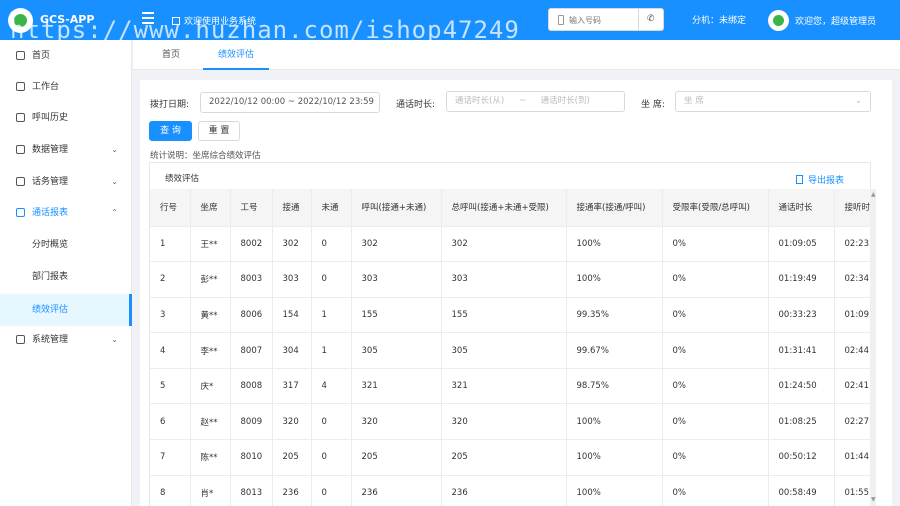  What do you see at coordinates (46, 87) in the screenshot?
I see `sidebar-item-label: 工作台` at bounding box center [46, 87].